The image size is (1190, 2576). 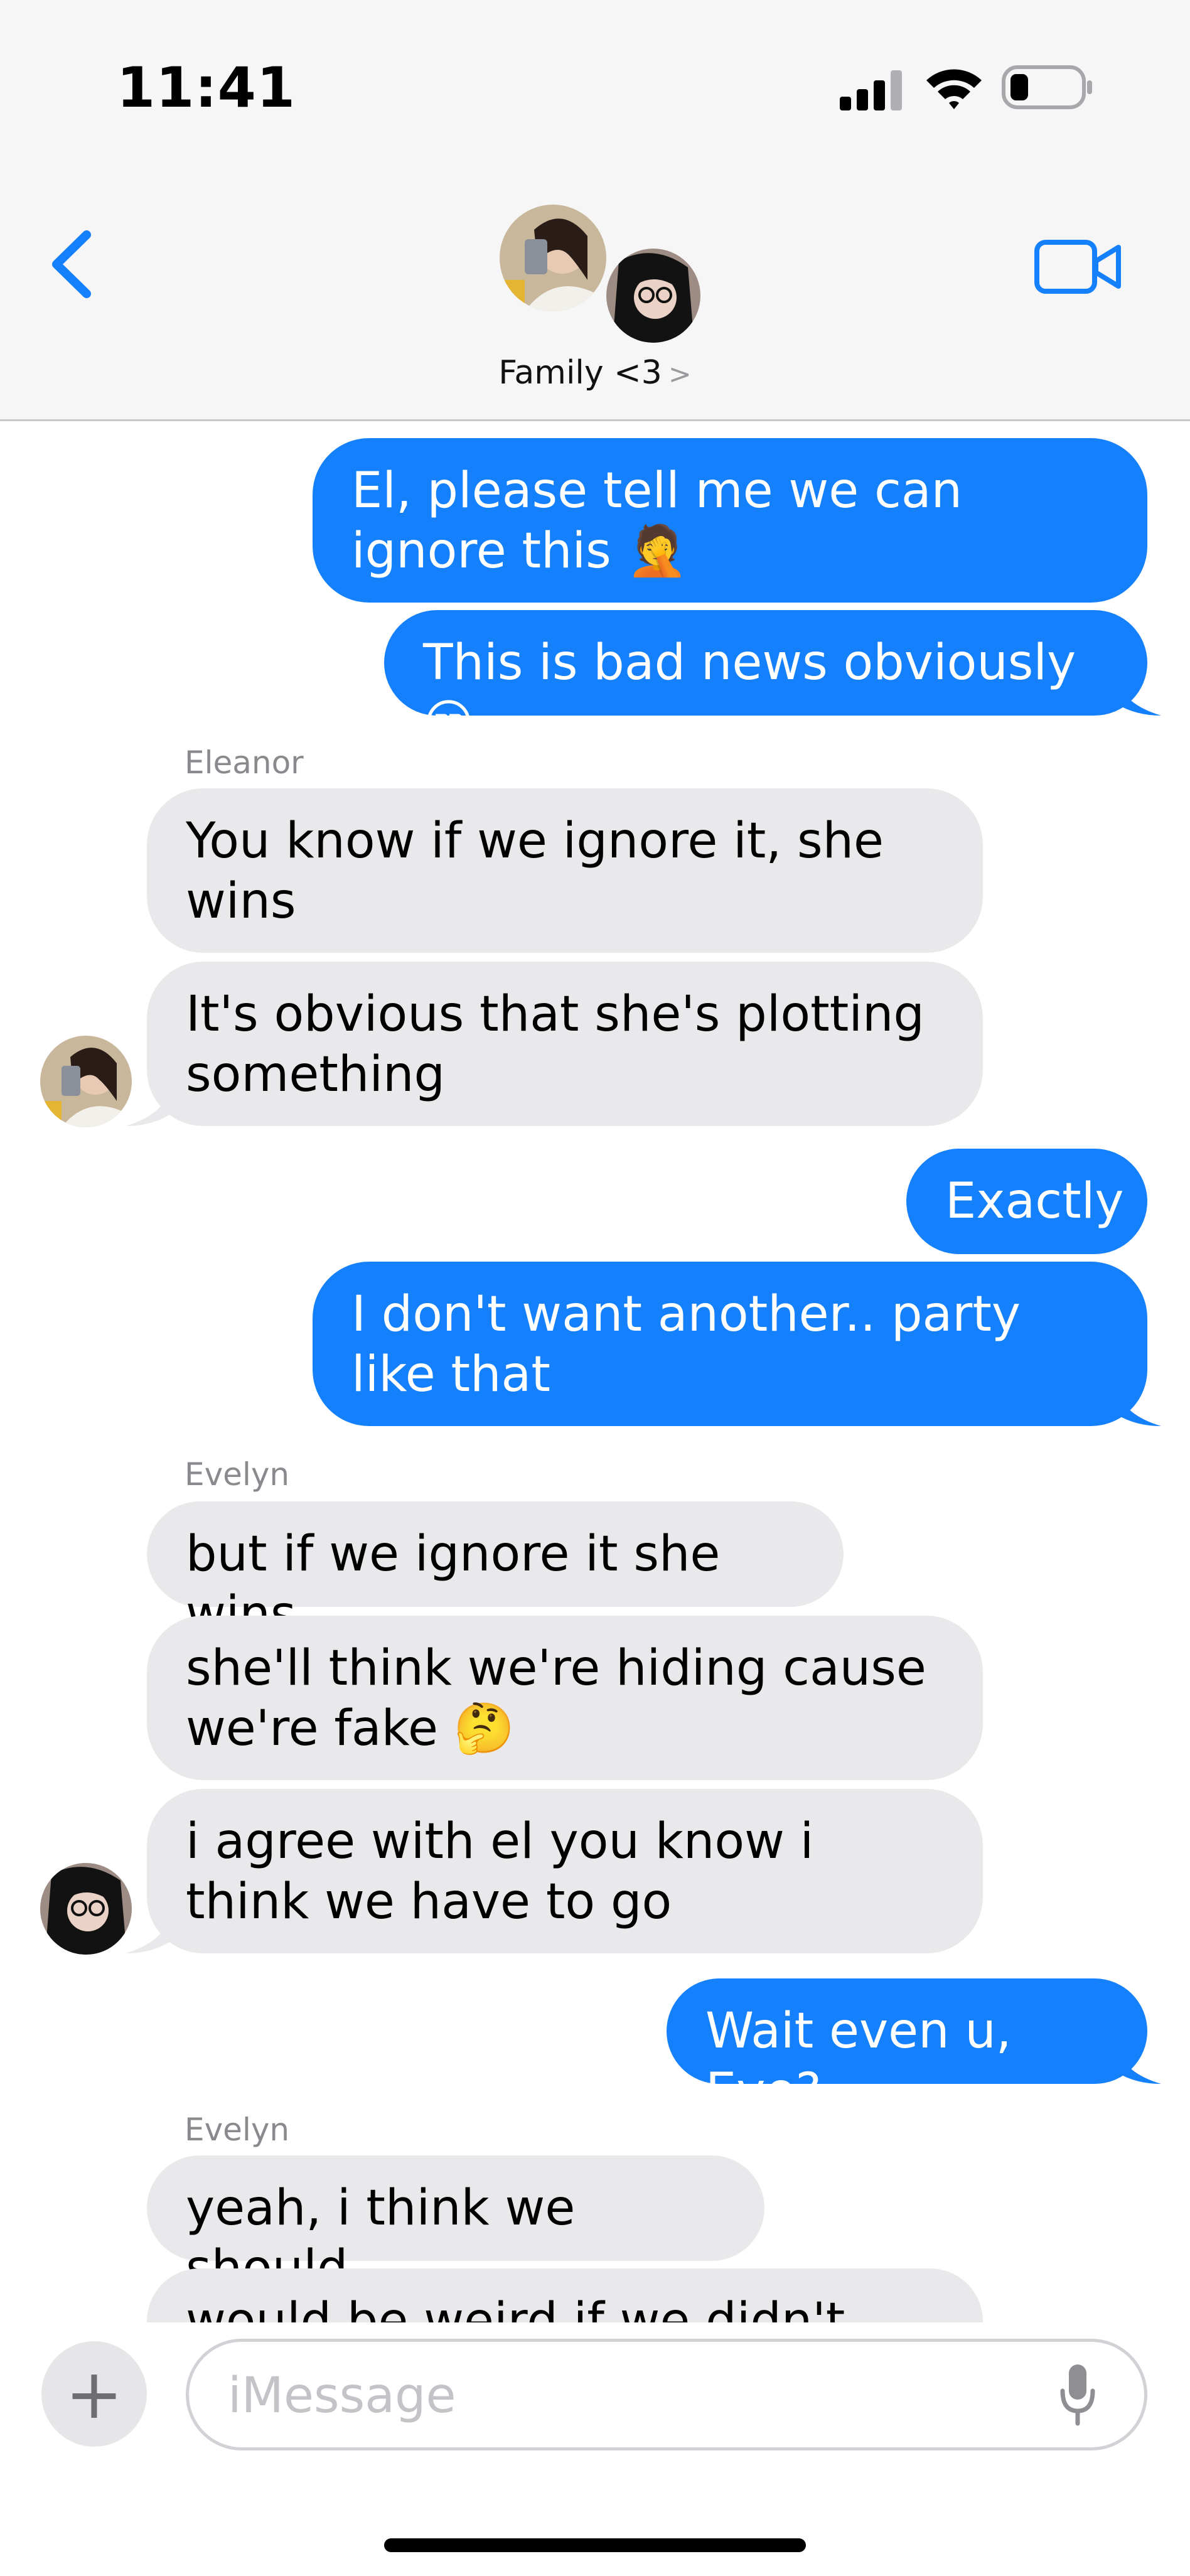 I want to click on back-chevron-icon, so click(x=71, y=264).